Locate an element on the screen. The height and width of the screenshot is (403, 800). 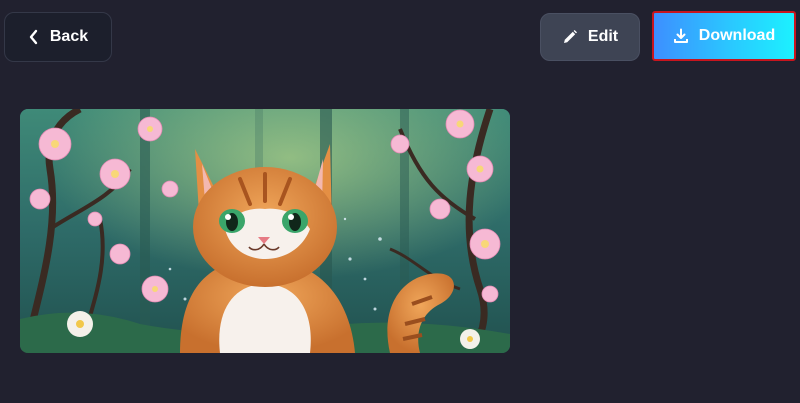
chevron-left-icon is located at coordinates (34, 37).